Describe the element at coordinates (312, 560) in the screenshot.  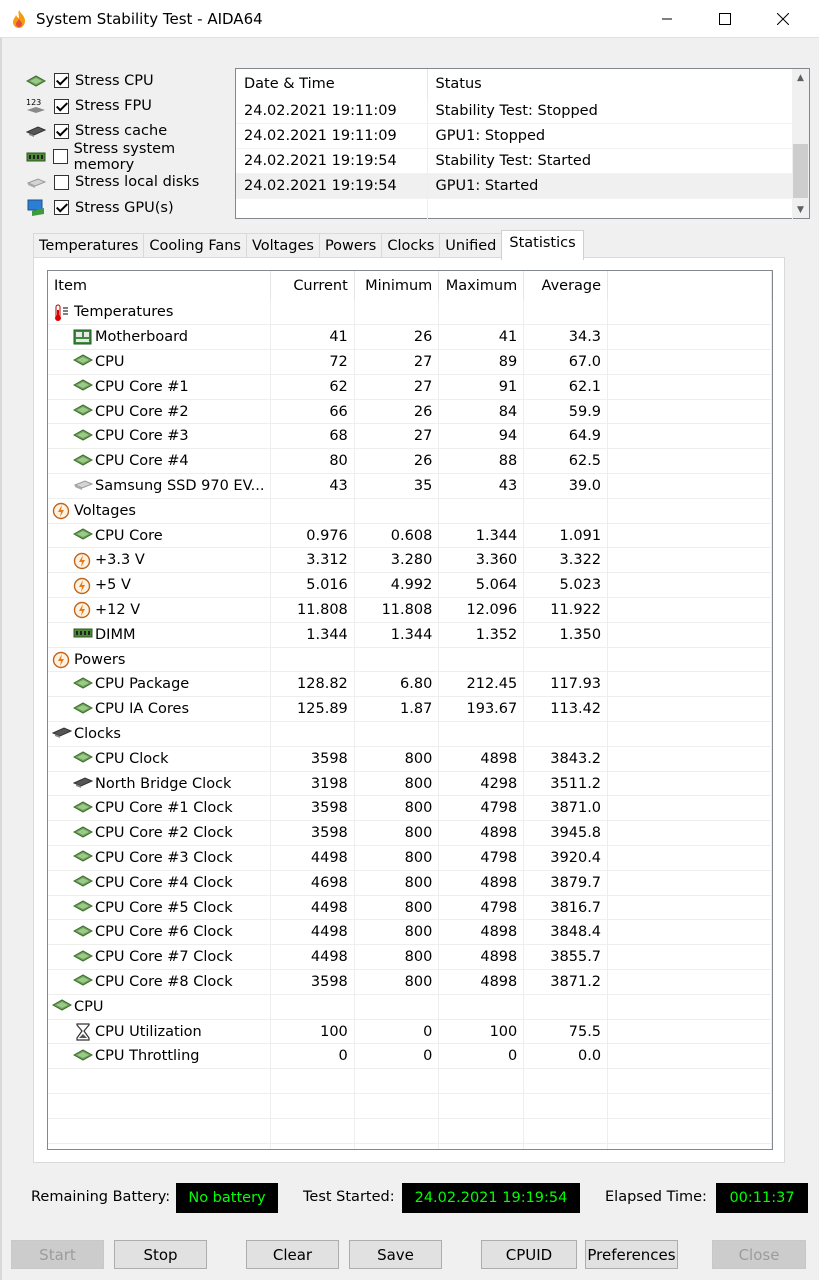
I see `cell-current: 3.312` at that location.